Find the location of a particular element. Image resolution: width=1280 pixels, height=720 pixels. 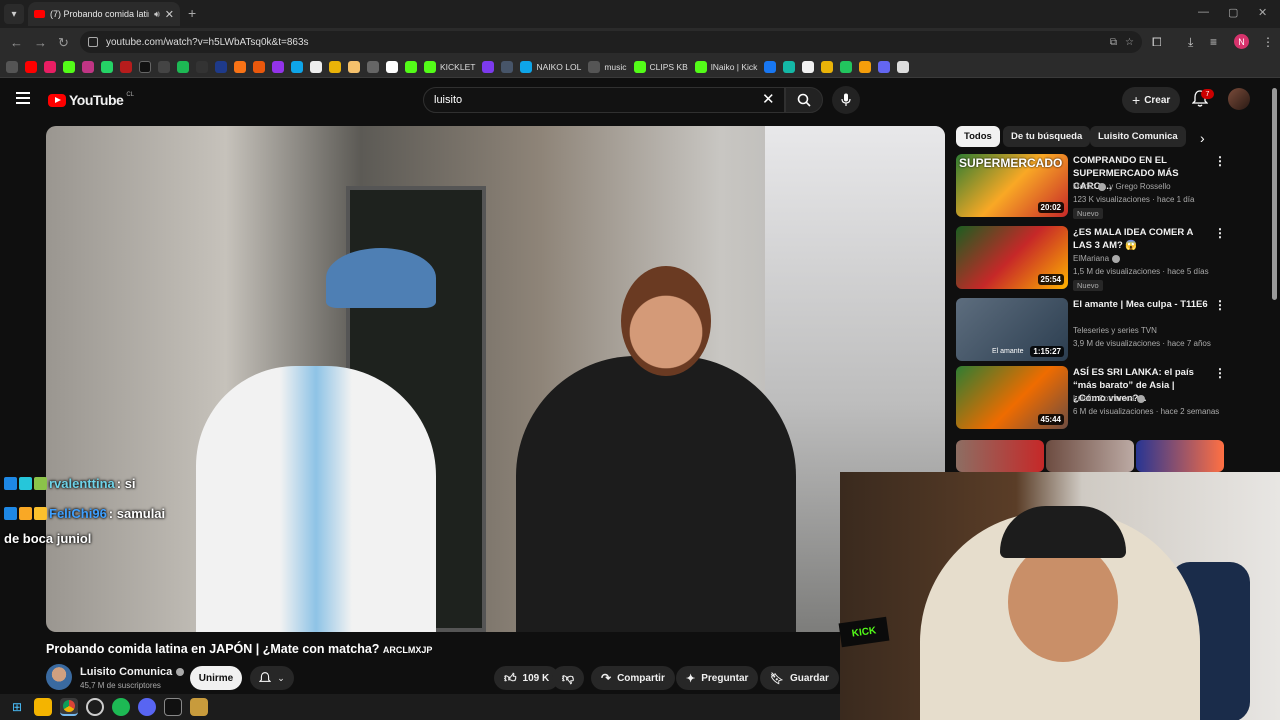

bookmark-kicklet: KICKLET is located at coordinates (449, 66).